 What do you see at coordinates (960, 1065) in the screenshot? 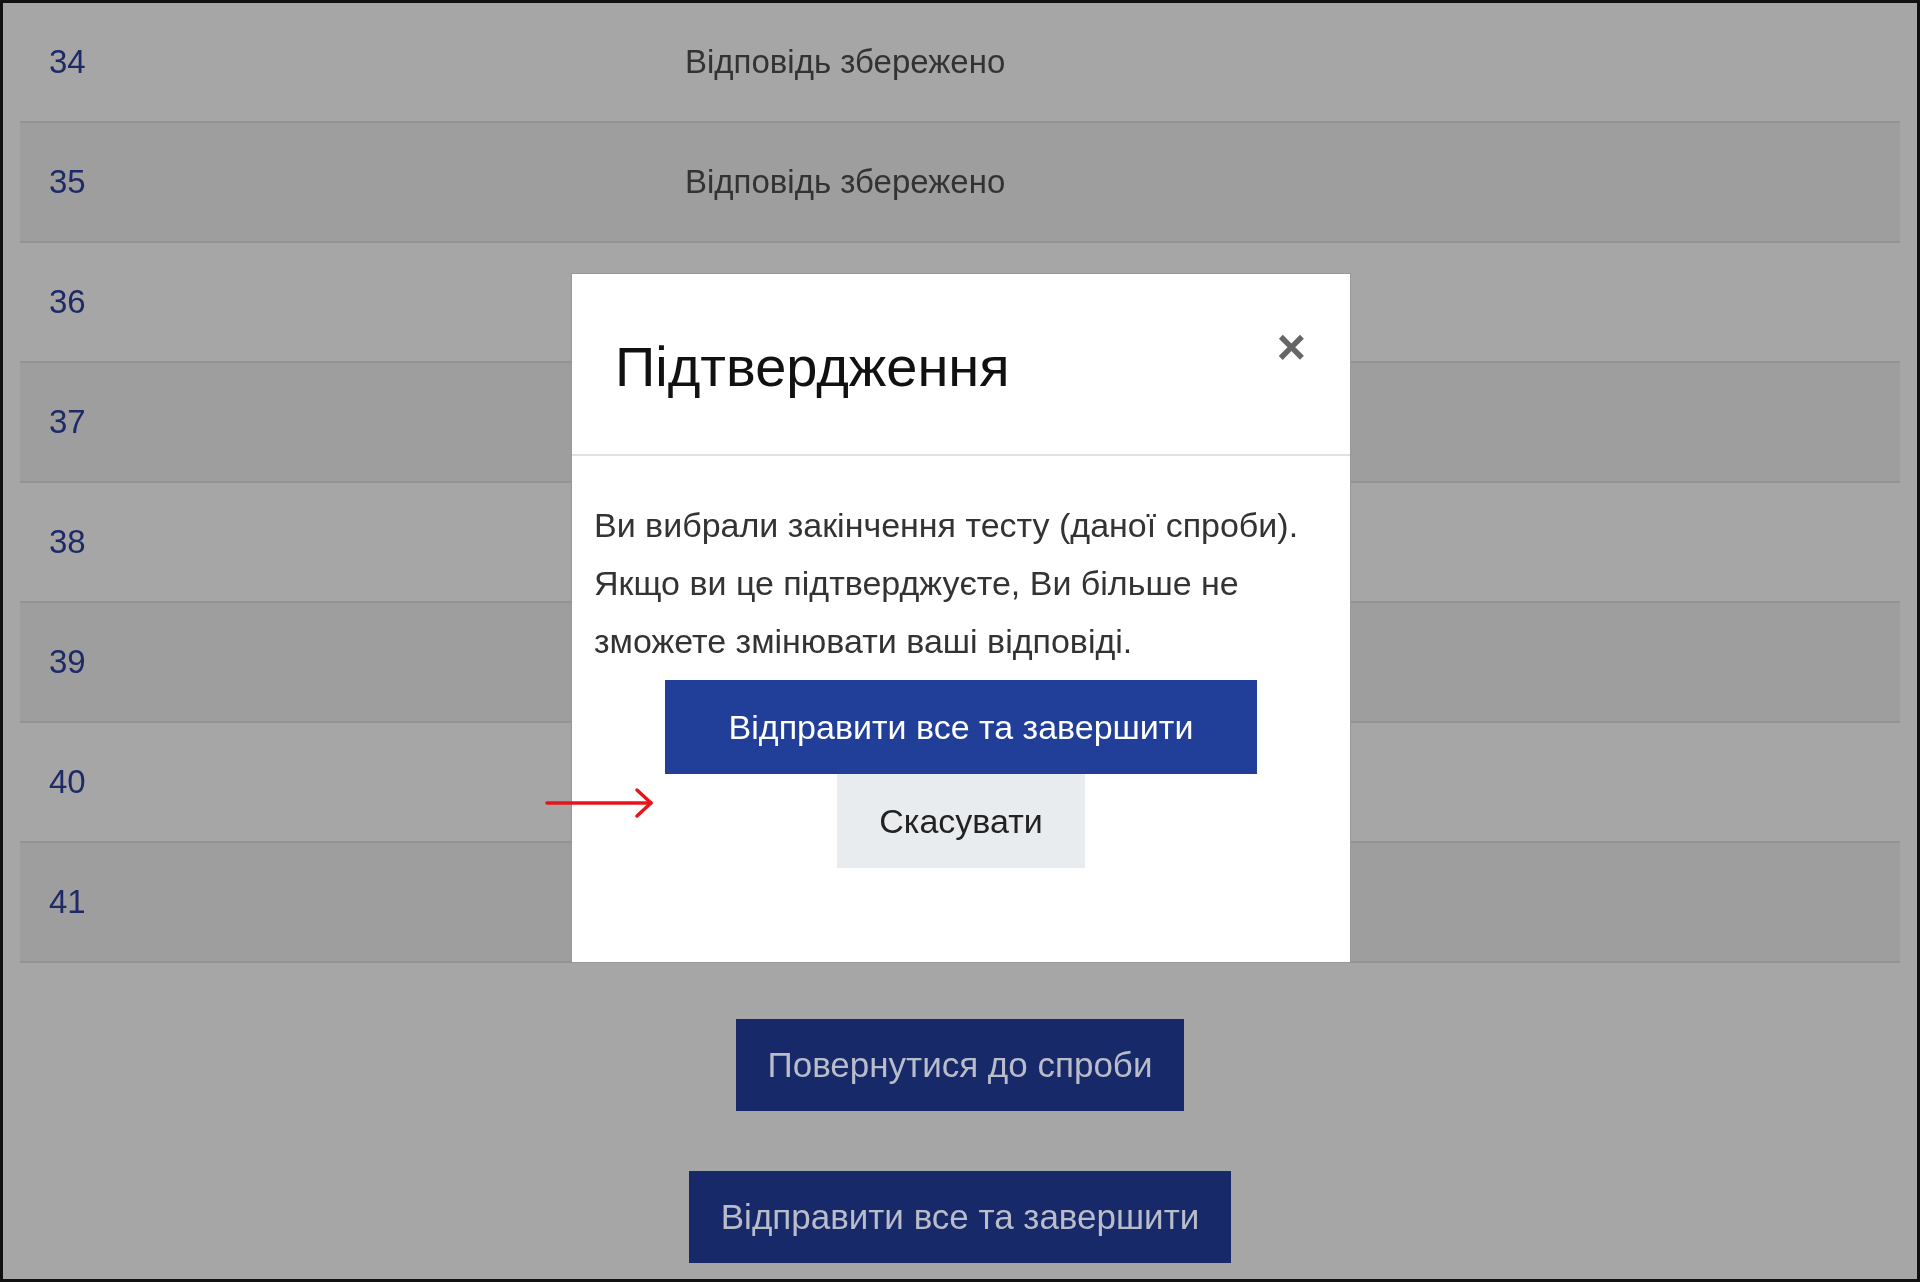
I see `page-button: Повернутися до спроби` at bounding box center [960, 1065].